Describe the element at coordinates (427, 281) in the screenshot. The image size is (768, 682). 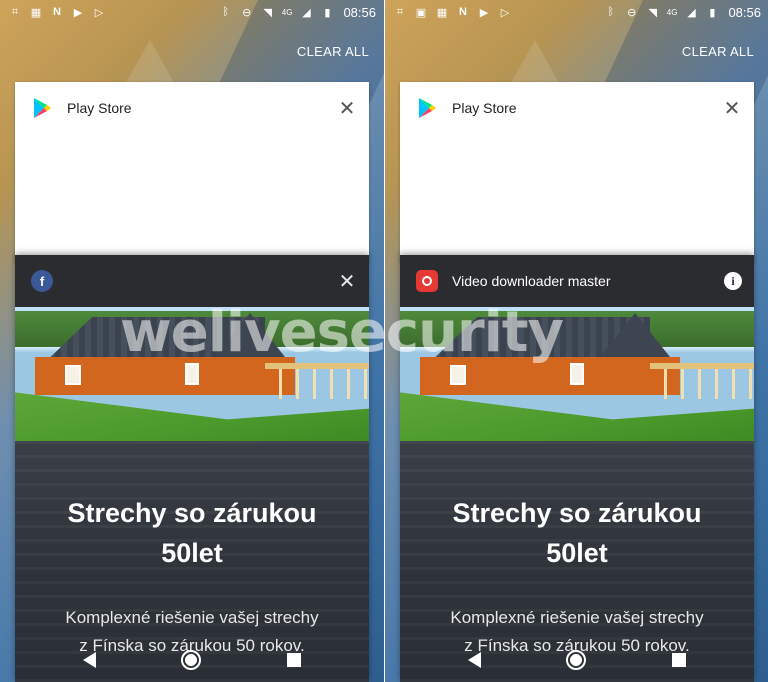
I see `video-downloader-icon` at that location.